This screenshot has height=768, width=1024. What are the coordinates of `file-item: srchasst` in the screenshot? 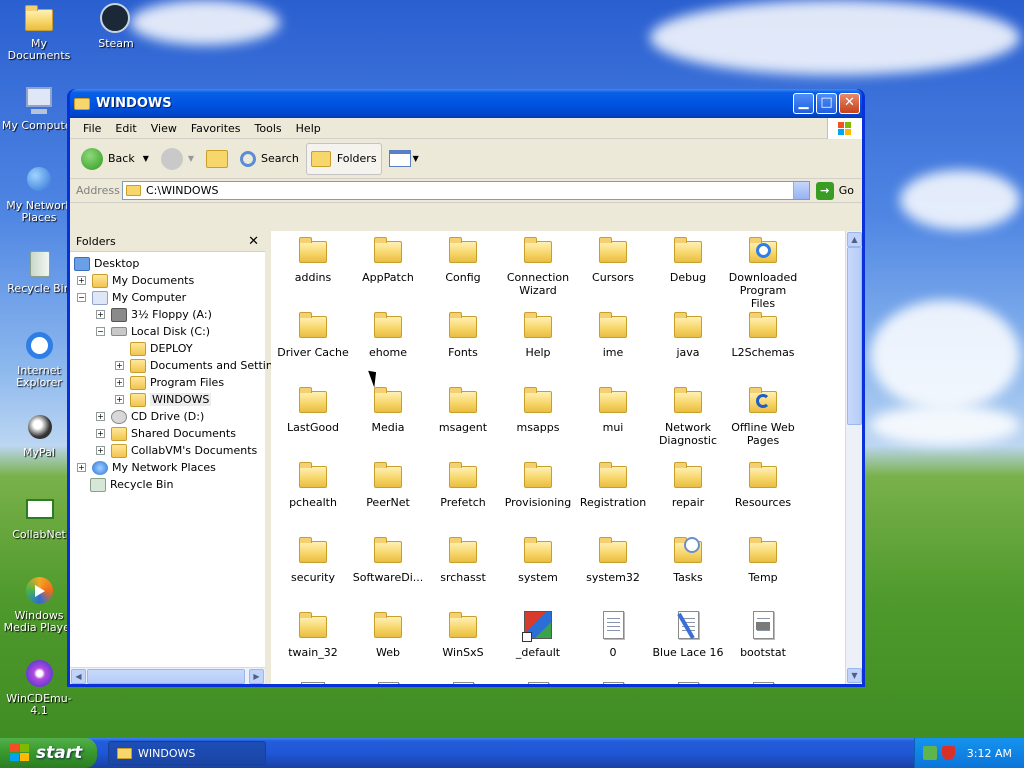 It's located at (463, 559).